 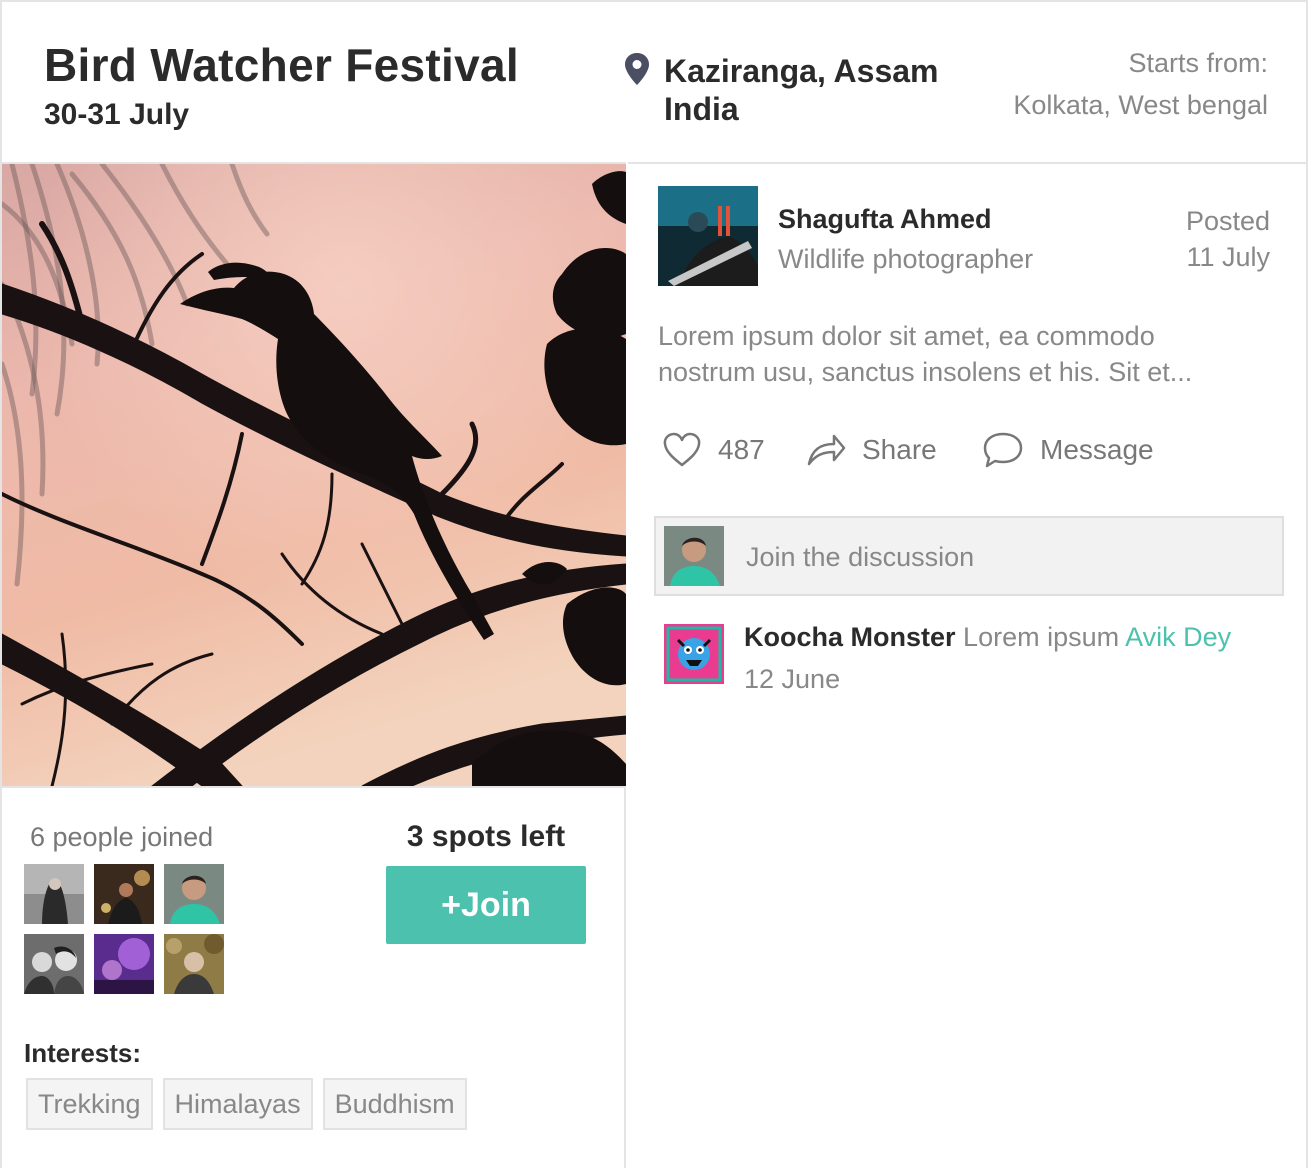 What do you see at coordinates (885, 219) in the screenshot?
I see `author-name: Shagufta Ahmed` at bounding box center [885, 219].